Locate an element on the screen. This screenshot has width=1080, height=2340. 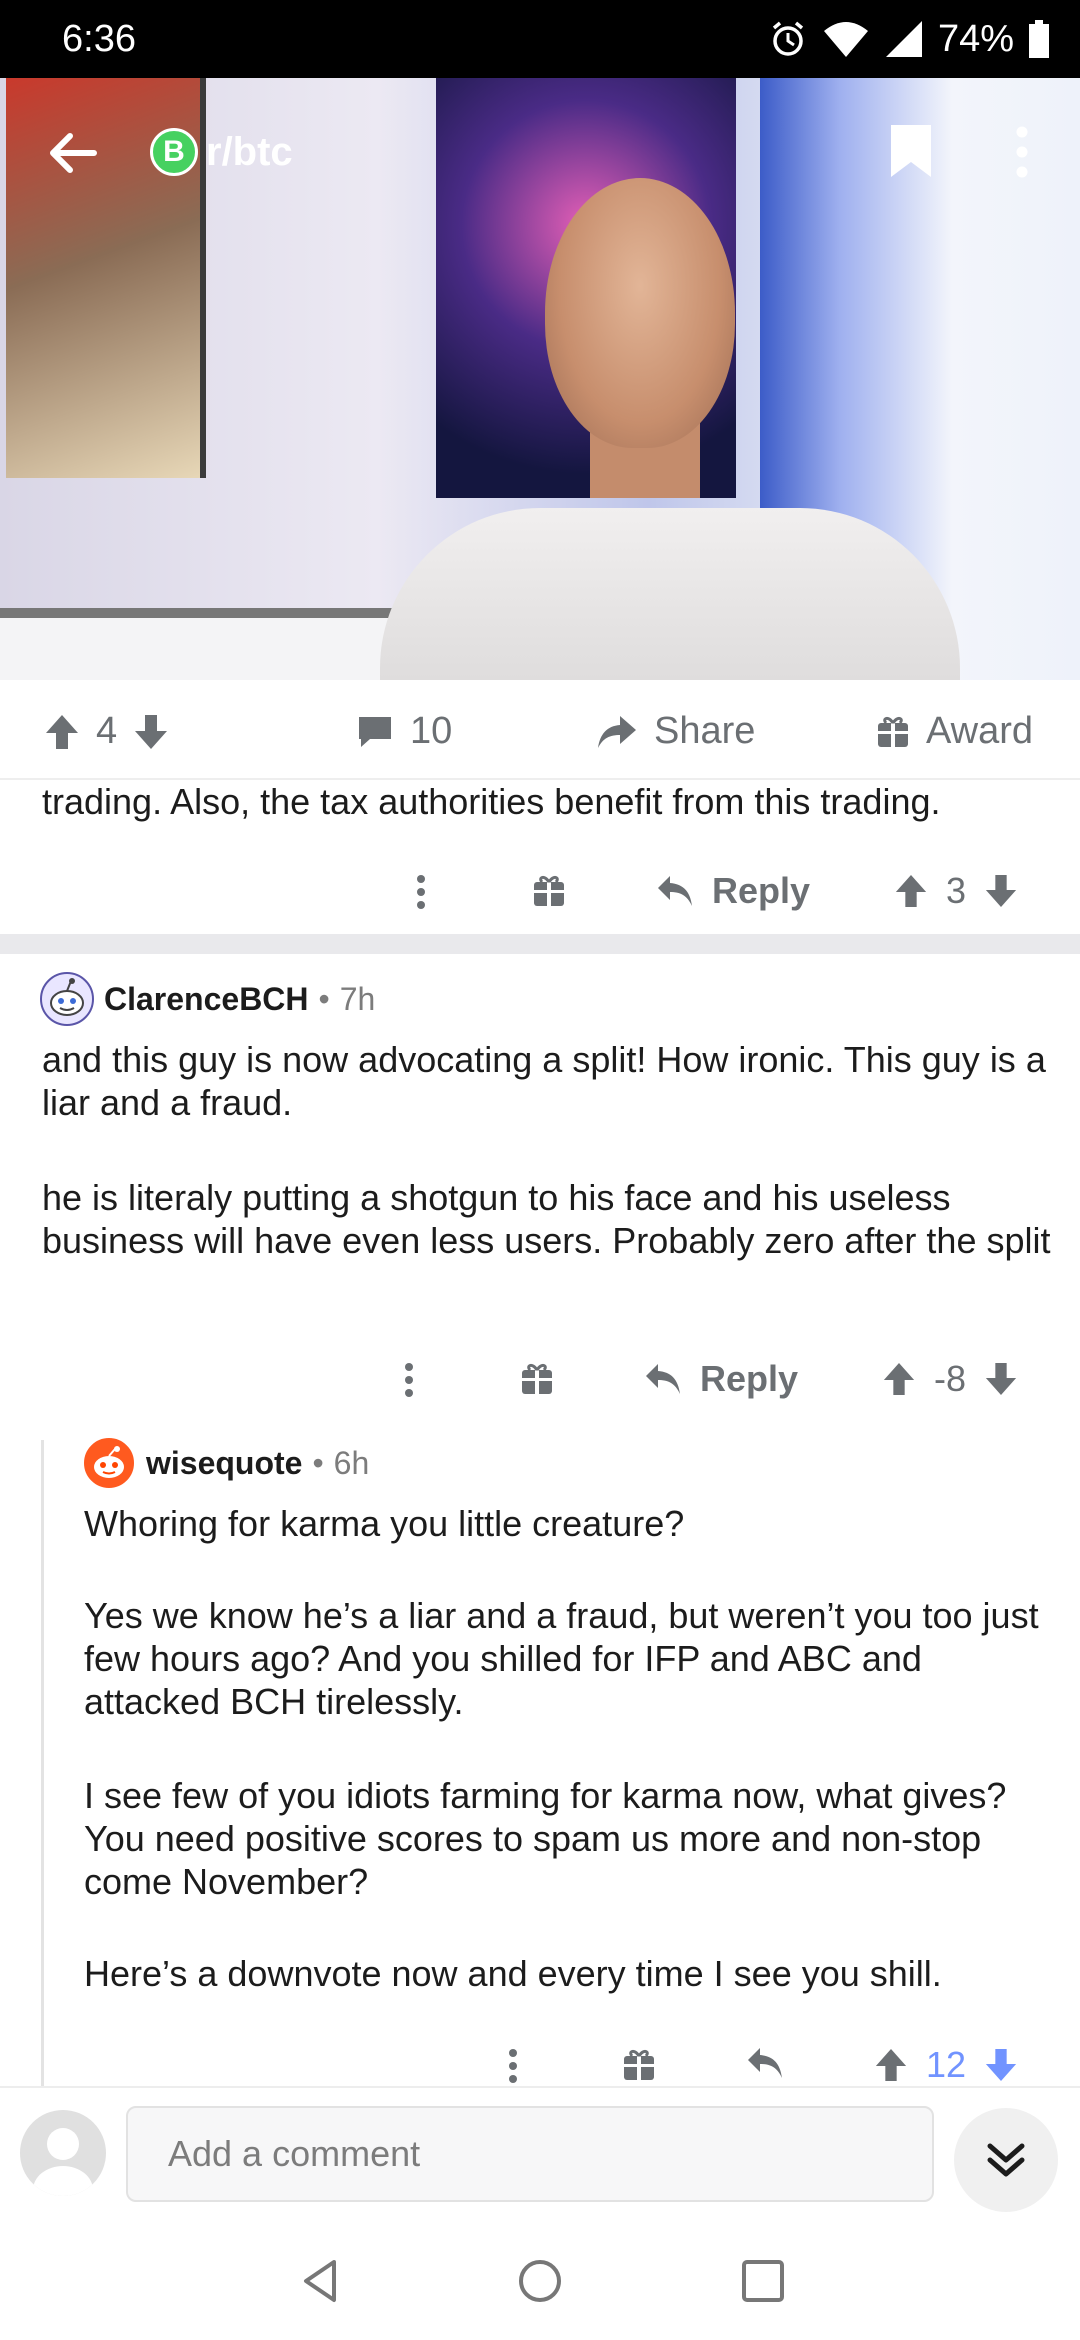
status-time: 6:36 is located at coordinates (99, 38).